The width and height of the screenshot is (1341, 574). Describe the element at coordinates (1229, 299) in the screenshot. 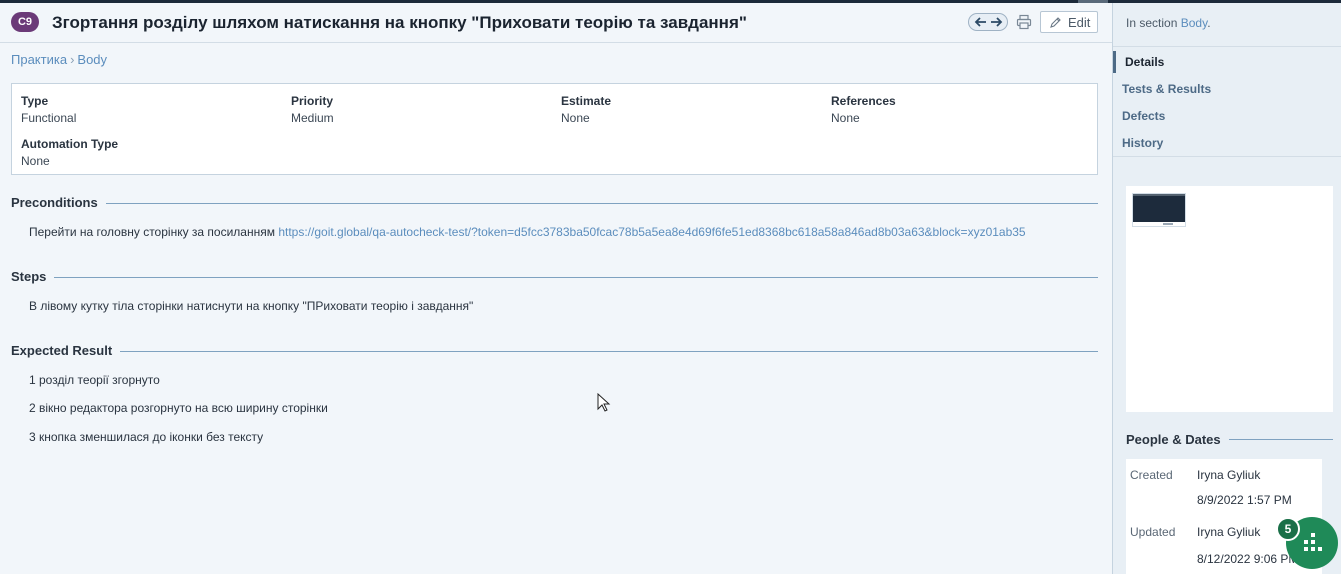

I see `screenshot-preview` at that location.